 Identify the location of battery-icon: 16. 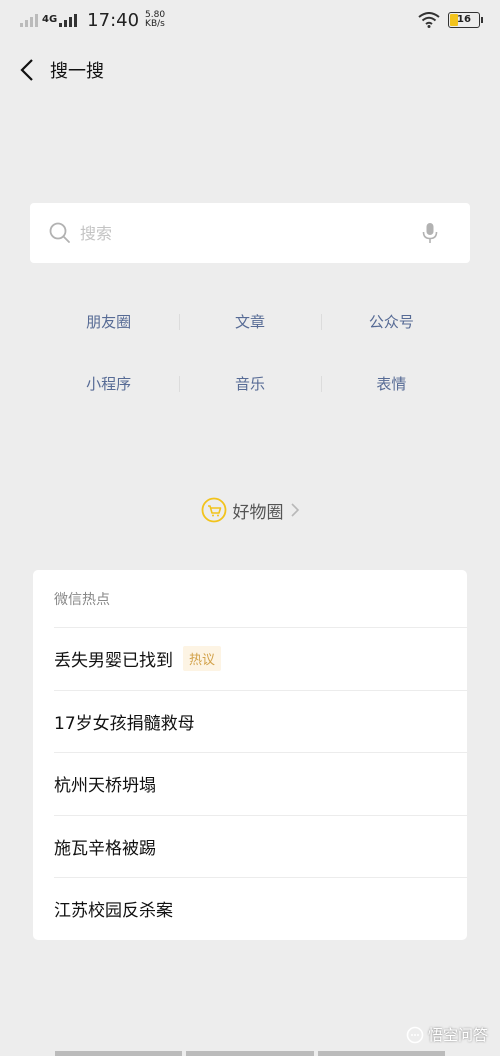
(465, 20).